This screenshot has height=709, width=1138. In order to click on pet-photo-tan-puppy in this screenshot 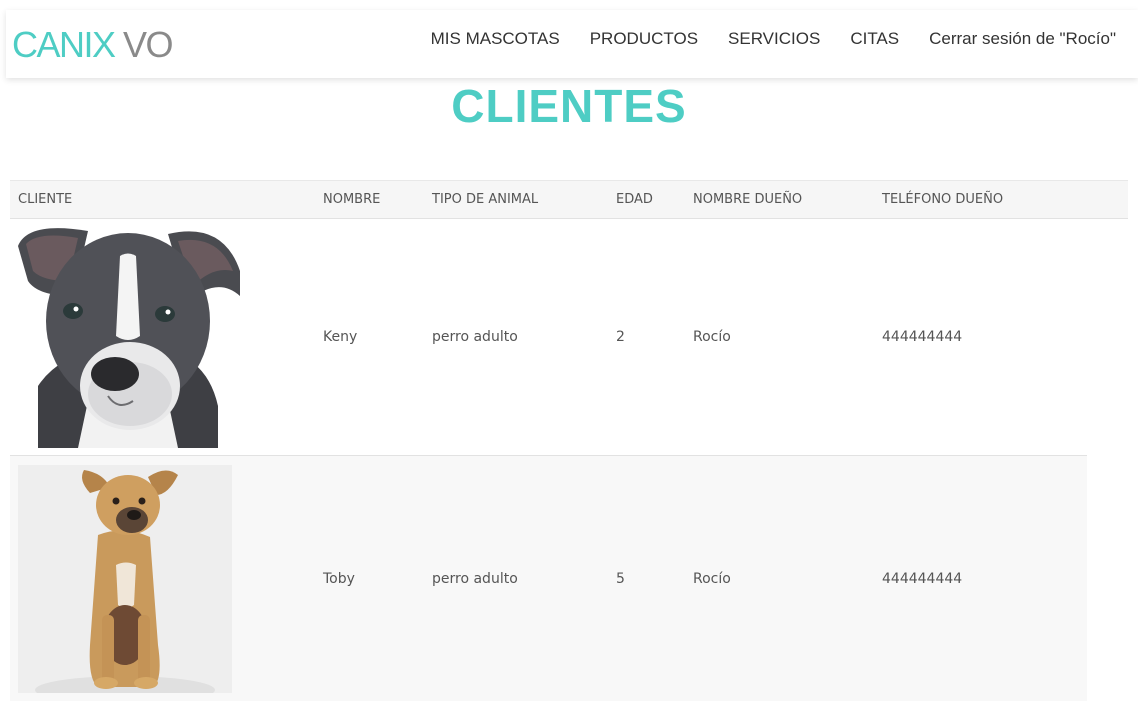, I will do `click(125, 578)`.